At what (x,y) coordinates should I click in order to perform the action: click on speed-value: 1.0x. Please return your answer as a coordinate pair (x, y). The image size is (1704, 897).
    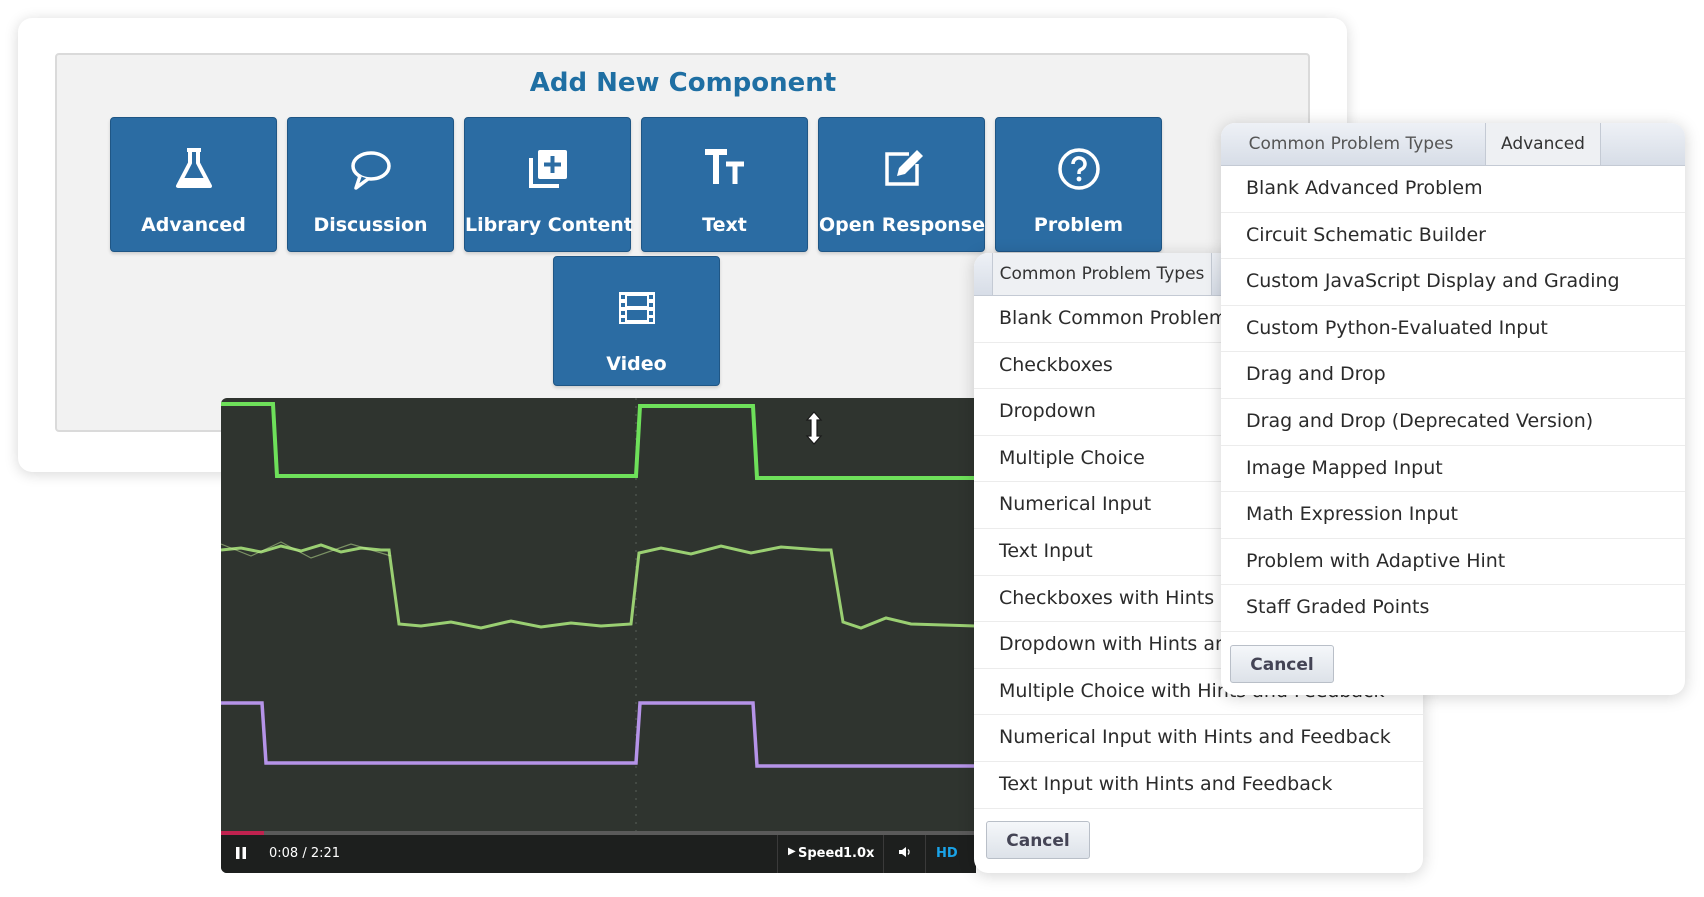
    Looking at the image, I should click on (858, 853).